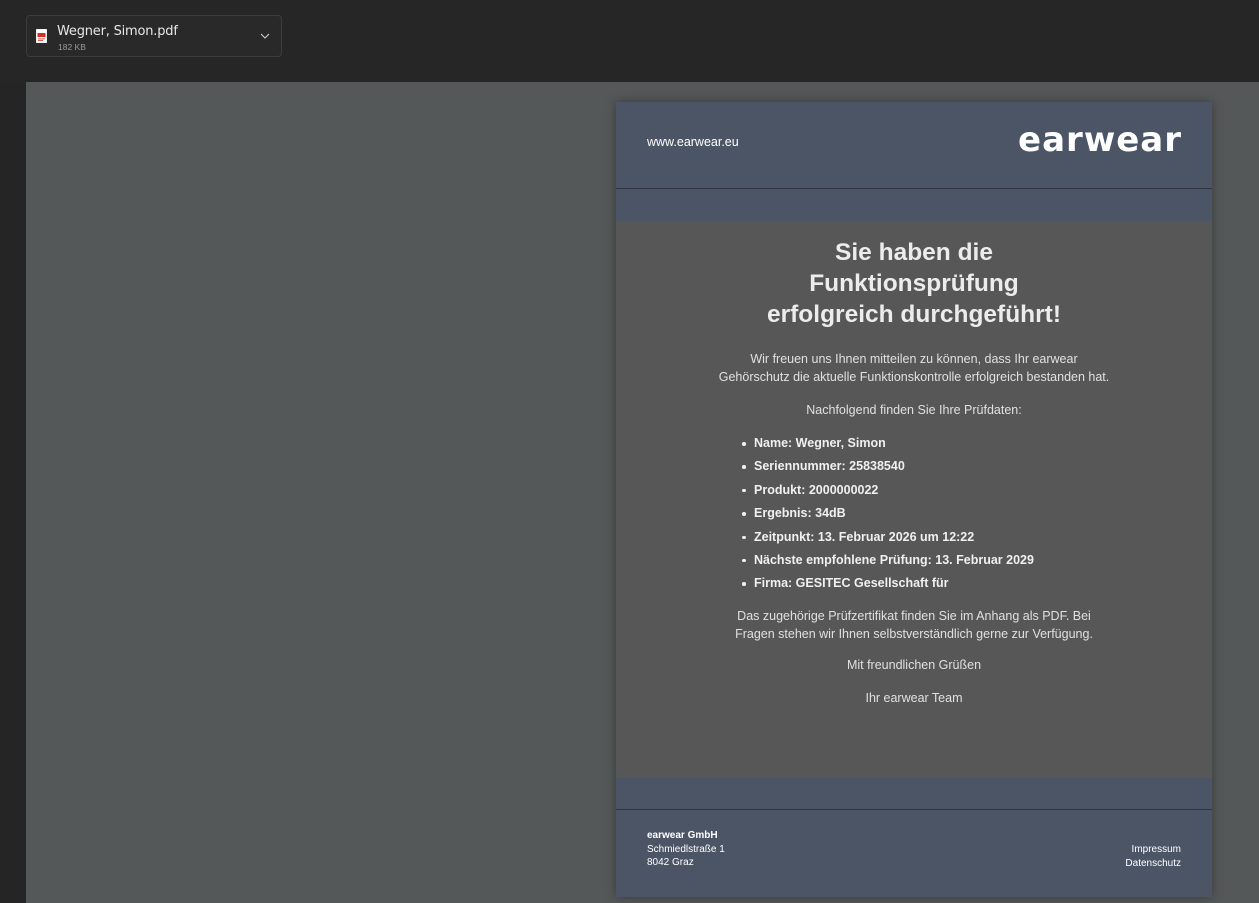 This screenshot has width=1259, height=903. Describe the element at coordinates (72, 47) in the screenshot. I see `attachment-file-size: 182 KB` at that location.